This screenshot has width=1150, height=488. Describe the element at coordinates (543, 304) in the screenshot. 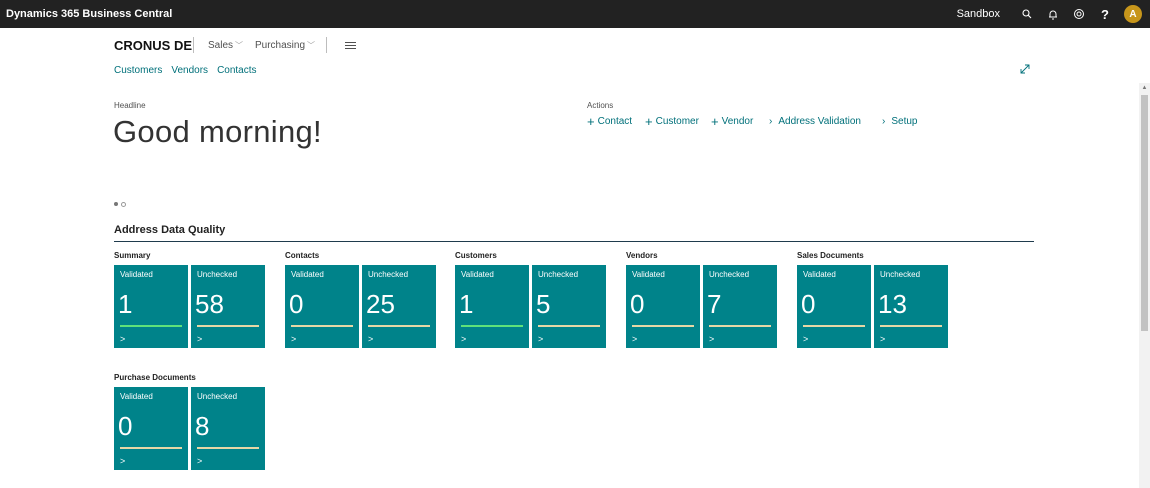

I see `tile-value: 5` at that location.